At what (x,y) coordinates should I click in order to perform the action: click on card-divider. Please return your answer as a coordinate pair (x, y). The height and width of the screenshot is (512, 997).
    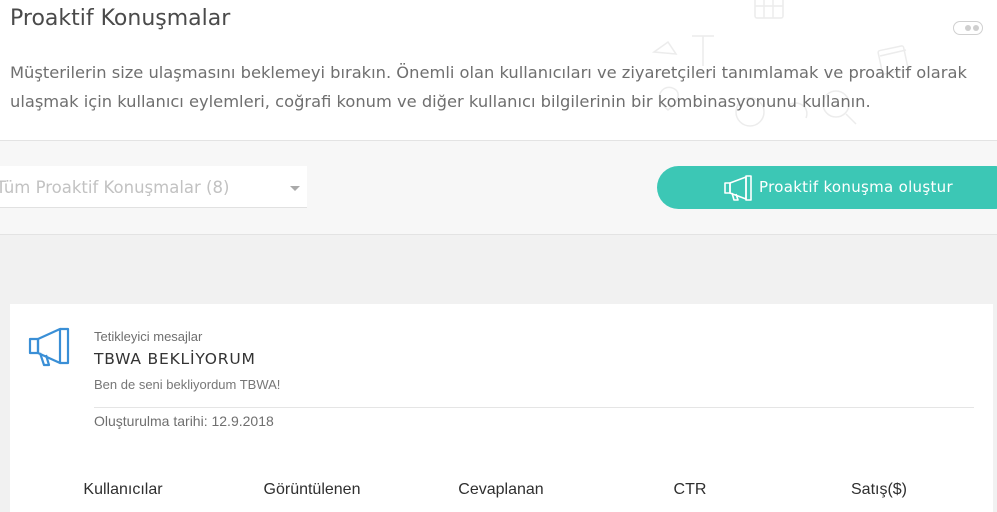
    Looking at the image, I should click on (534, 407).